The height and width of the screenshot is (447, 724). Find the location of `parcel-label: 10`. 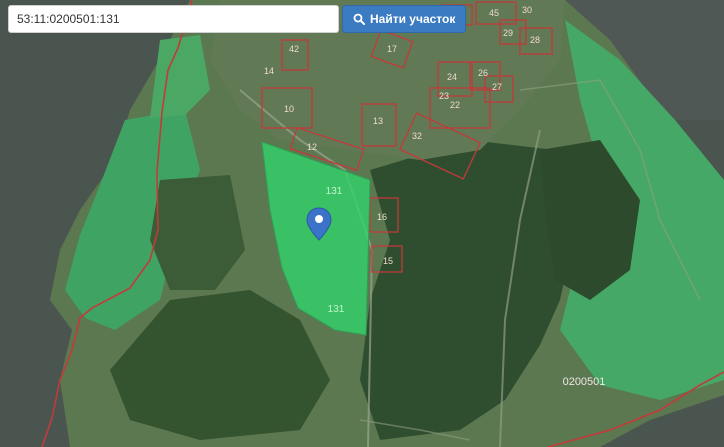

parcel-label: 10 is located at coordinates (289, 109).